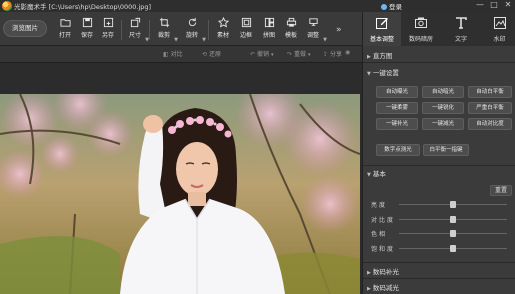  Describe the element at coordinates (398, 150) in the screenshot. I see `spot-metering-button: 数字点测光` at that location.